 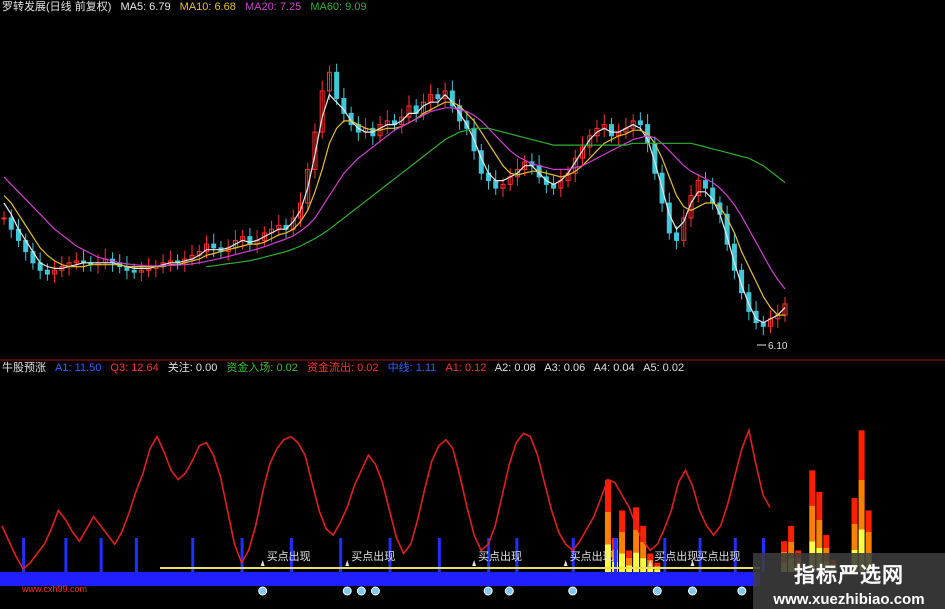 I want to click on watermark-banner: 指标严选网 www.xuezhibiao.com, so click(x=849, y=581).